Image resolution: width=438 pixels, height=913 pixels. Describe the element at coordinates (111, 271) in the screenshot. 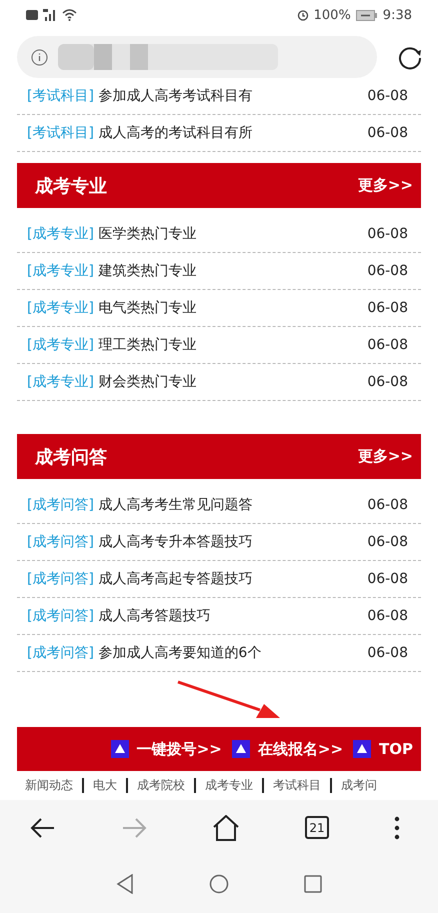

I see `article-link: [成考专业] 建筑类热门专业` at that location.